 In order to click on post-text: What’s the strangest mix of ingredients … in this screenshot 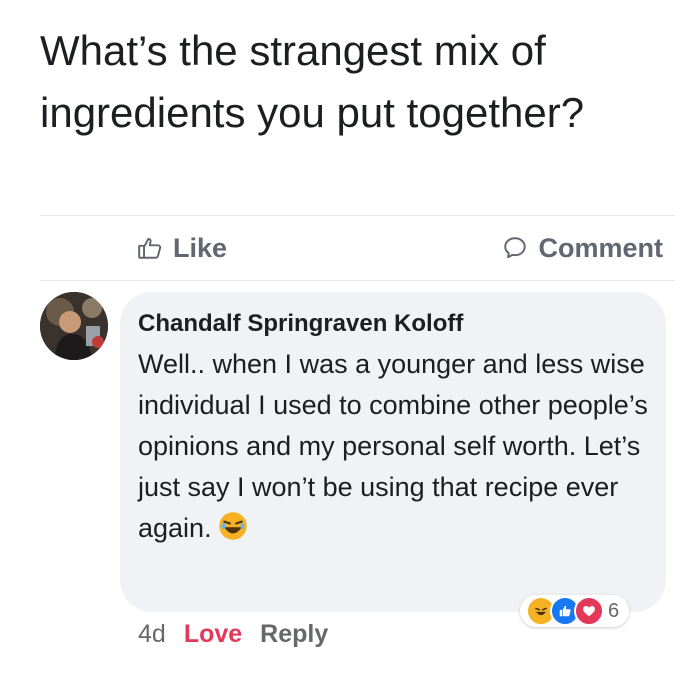, I will do `click(312, 81)`.